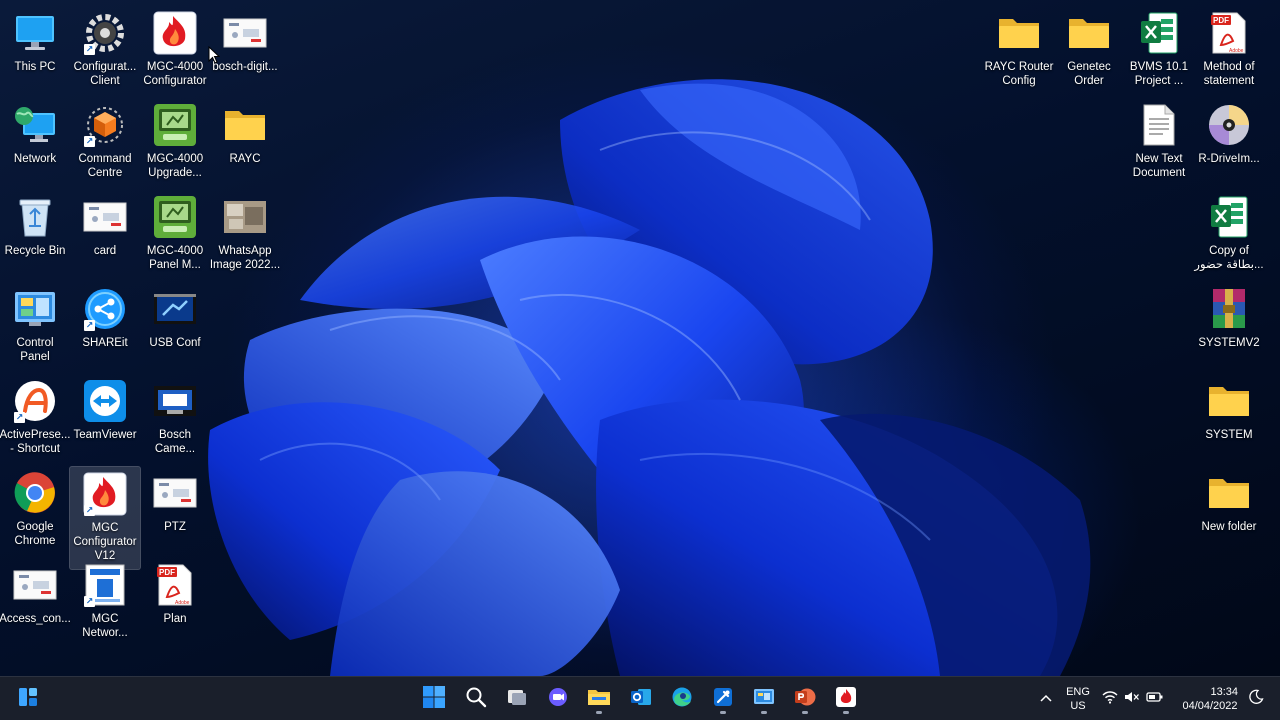 The image size is (1280, 720). I want to click on task-view-icon, so click(517, 699).